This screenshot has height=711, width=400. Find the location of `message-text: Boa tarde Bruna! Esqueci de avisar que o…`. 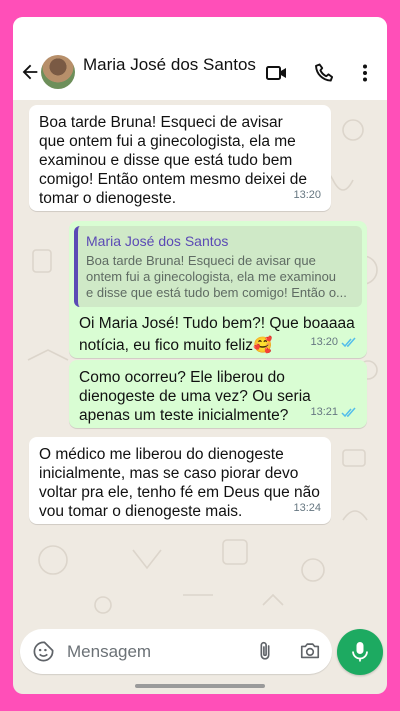

message-text: Boa tarde Bruna! Esqueci de avisar que o… is located at coordinates (173, 160).